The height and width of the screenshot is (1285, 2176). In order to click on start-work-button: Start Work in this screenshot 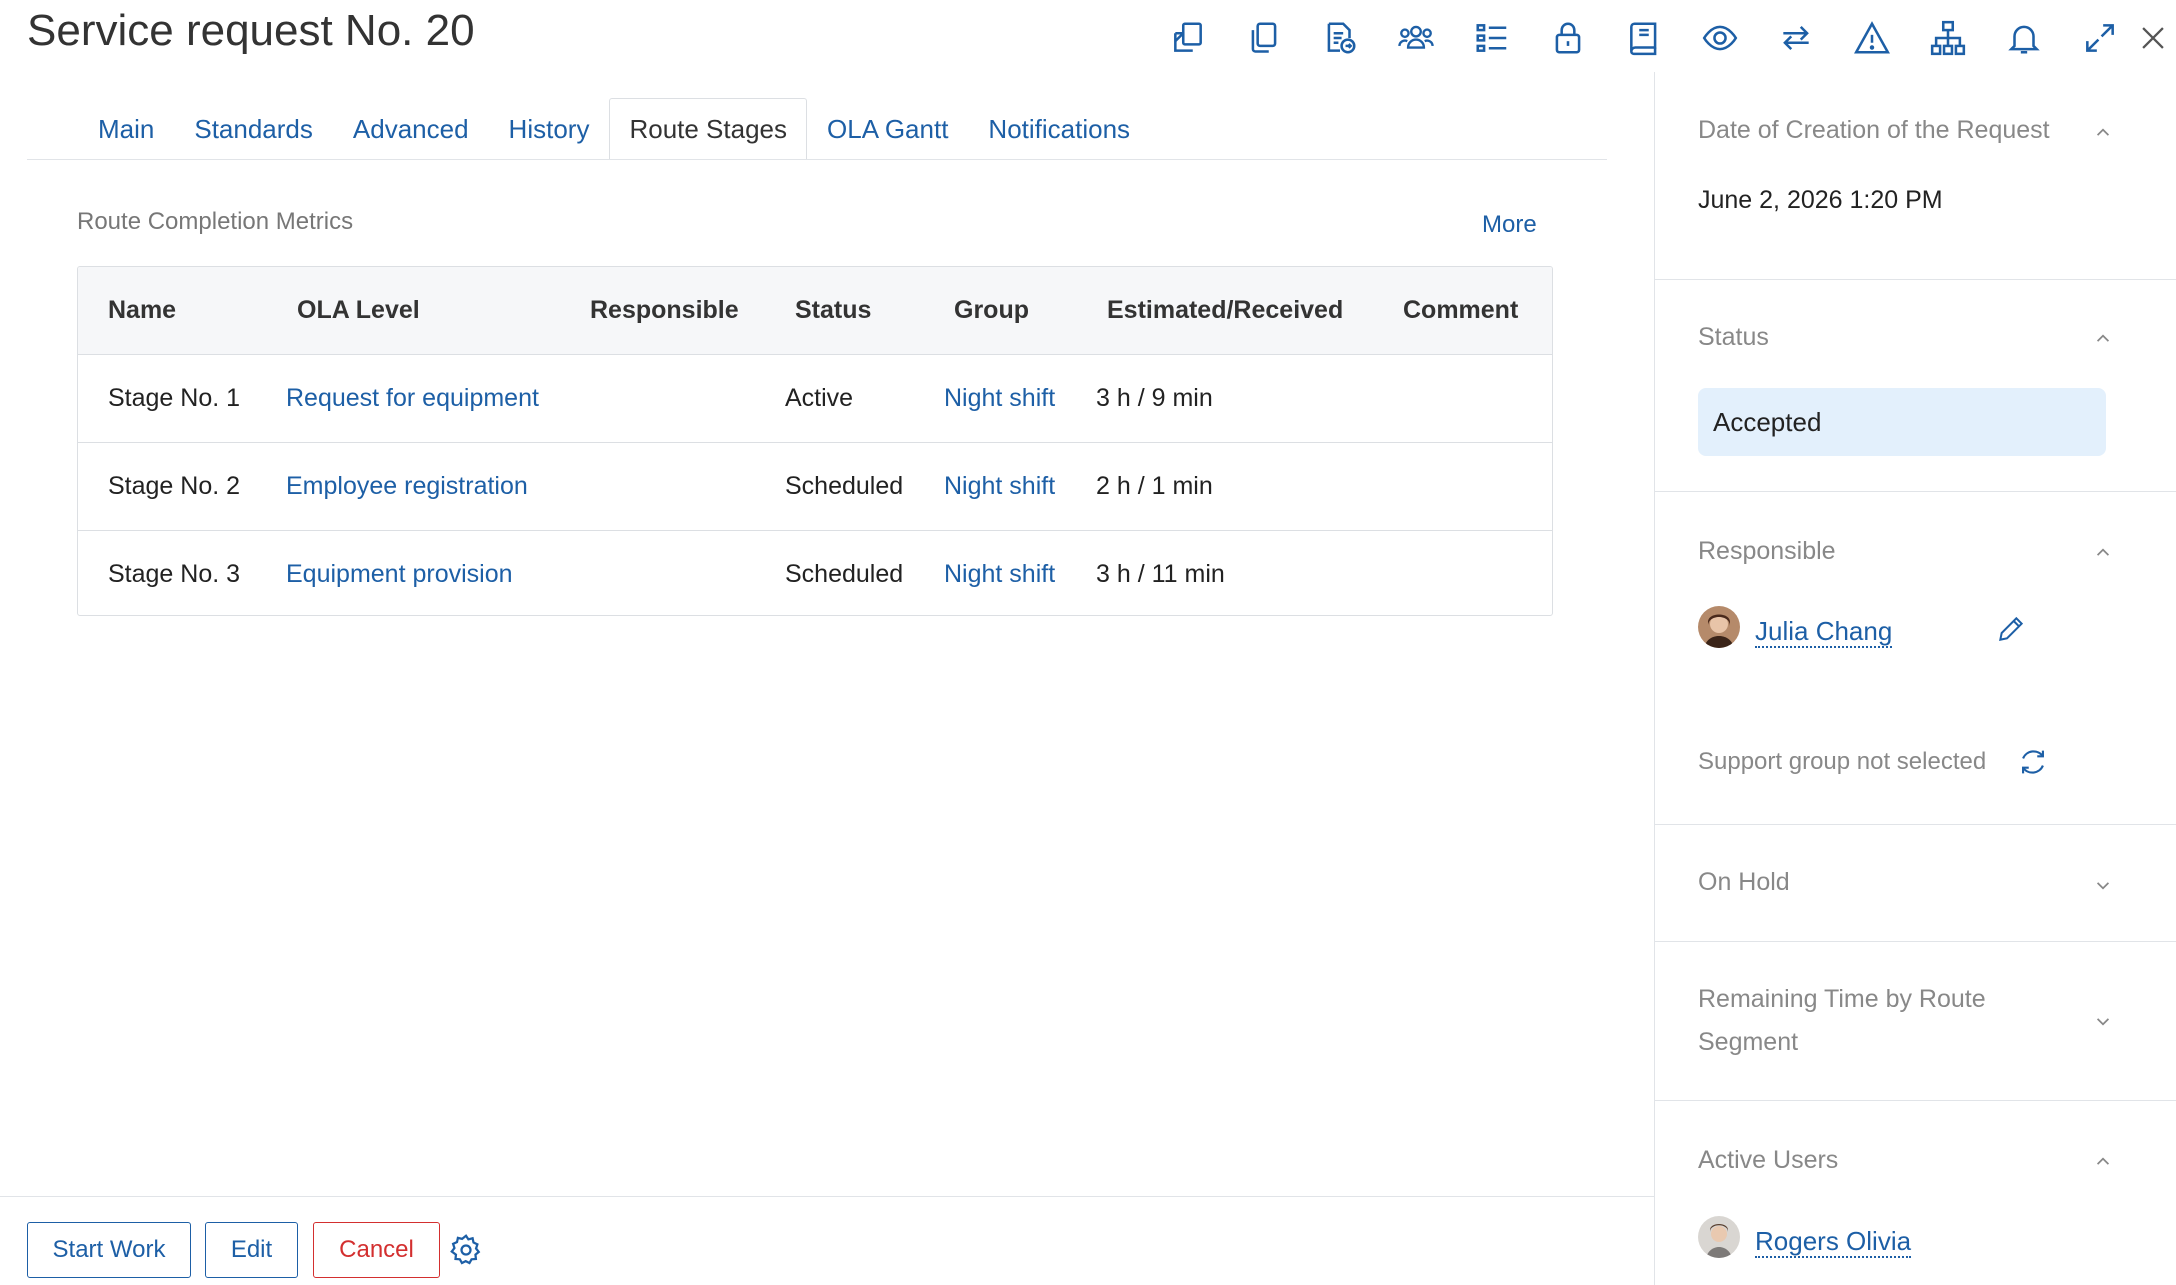, I will do `click(109, 1250)`.